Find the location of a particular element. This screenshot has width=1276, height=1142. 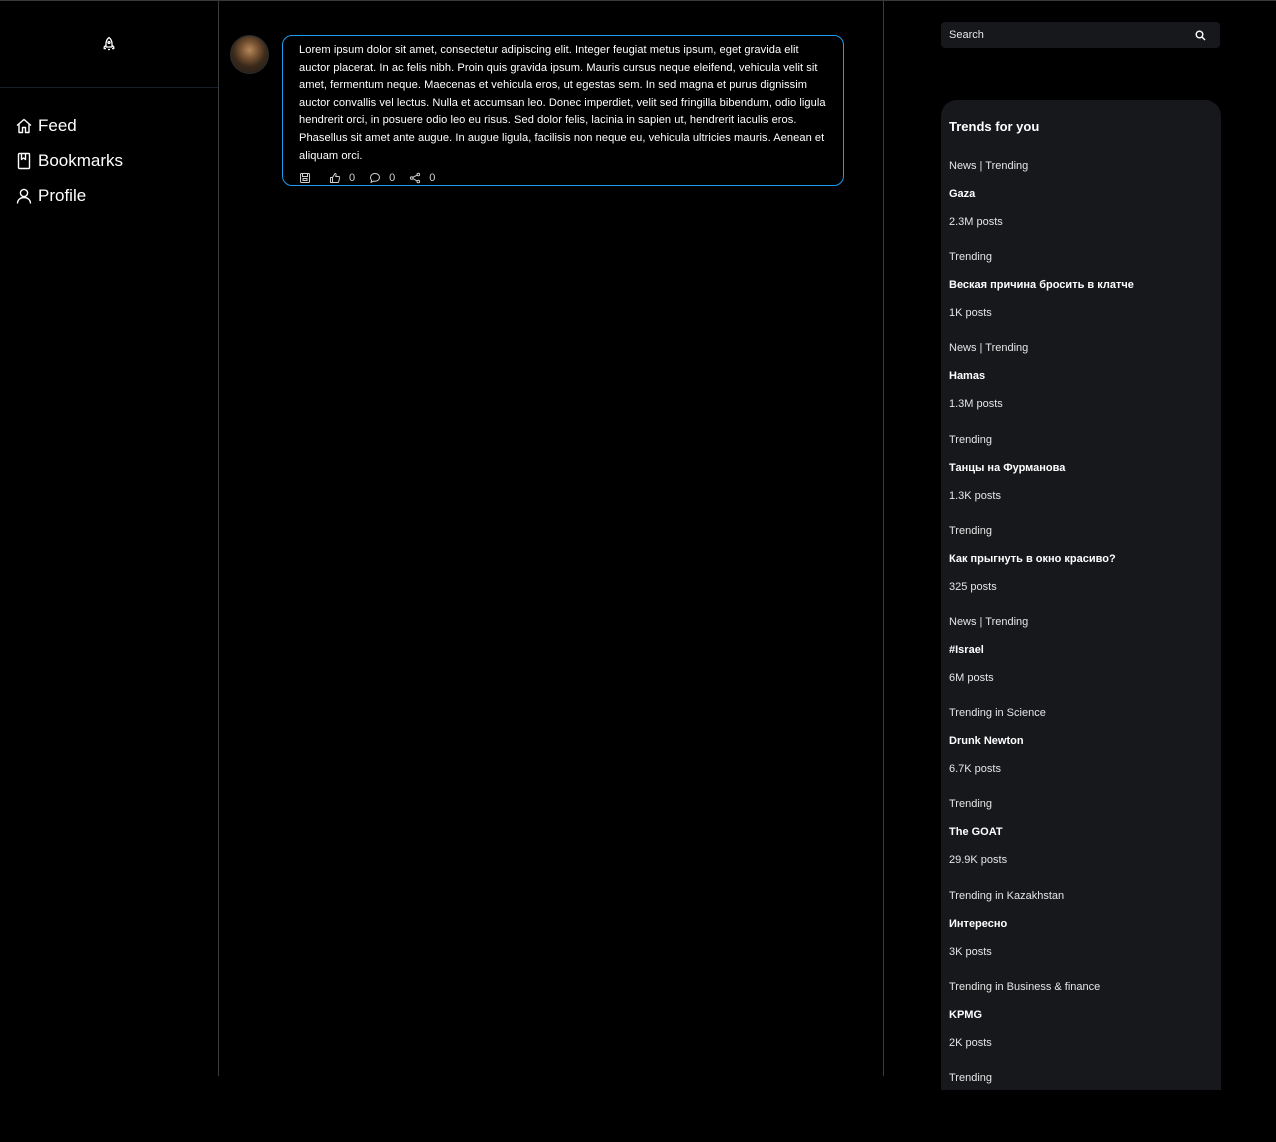

like-button: 0 is located at coordinates (342, 178).